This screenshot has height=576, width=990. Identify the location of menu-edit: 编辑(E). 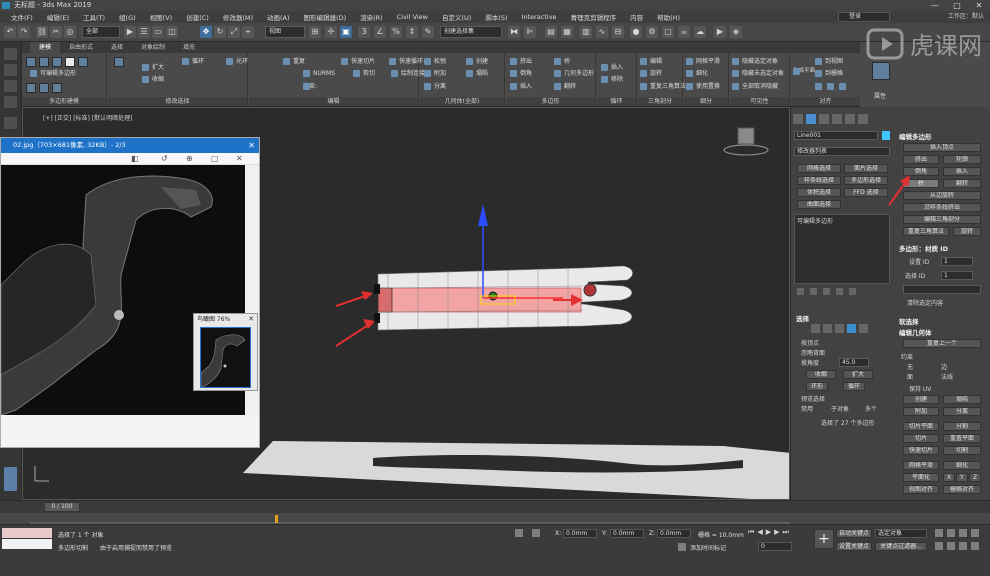
(58, 17).